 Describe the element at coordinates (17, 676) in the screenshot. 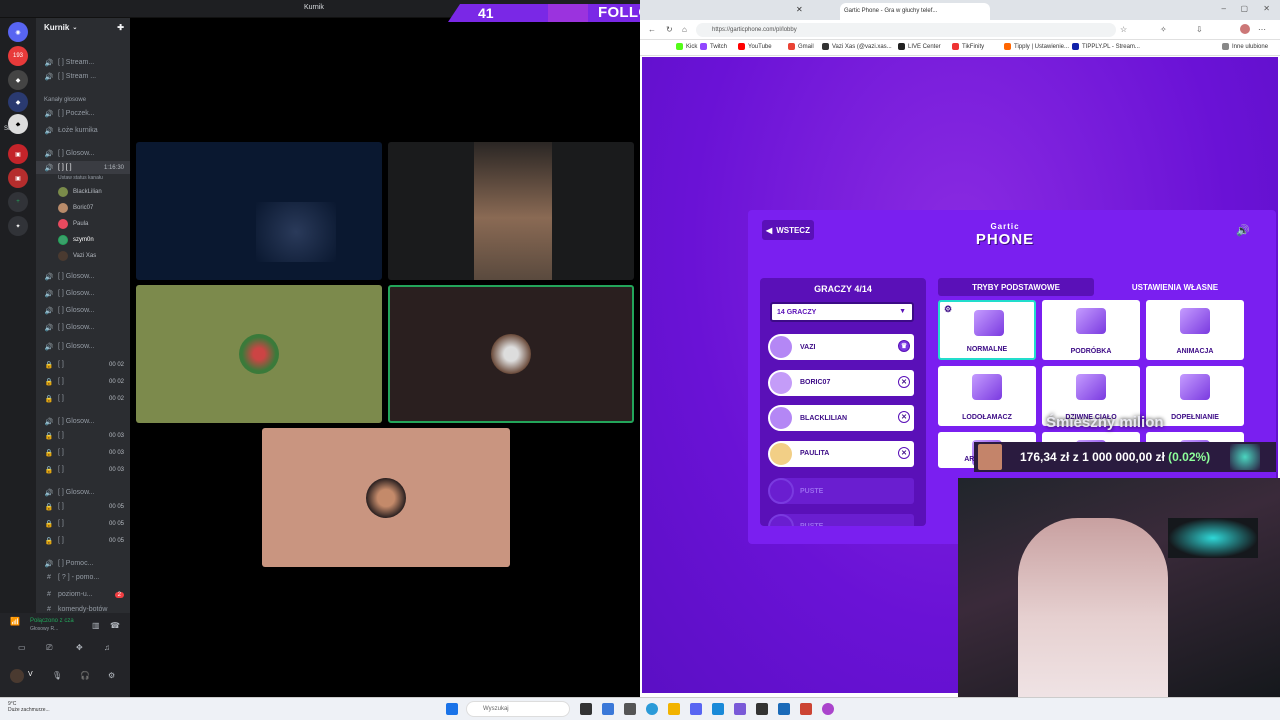

I see `avatar` at that location.